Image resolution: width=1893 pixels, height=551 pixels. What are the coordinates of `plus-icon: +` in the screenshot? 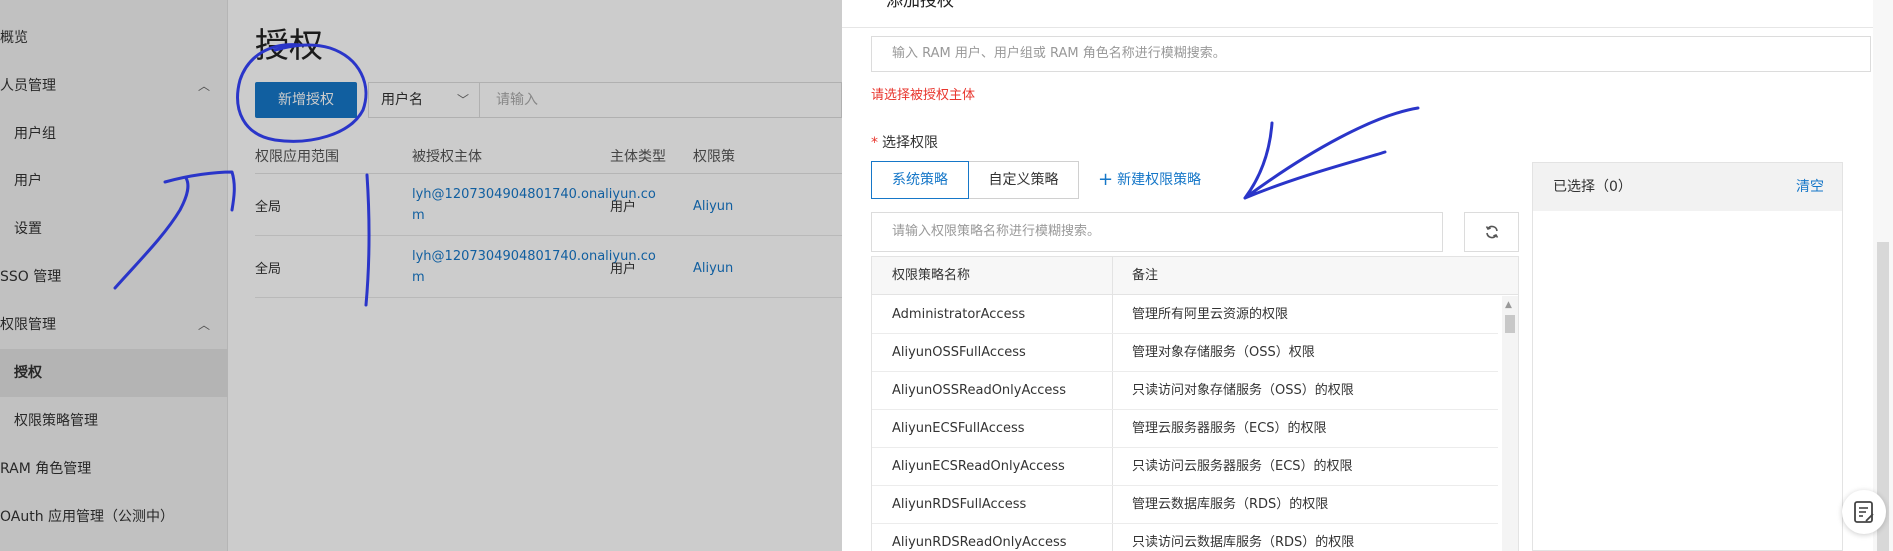 It's located at (1106, 179).